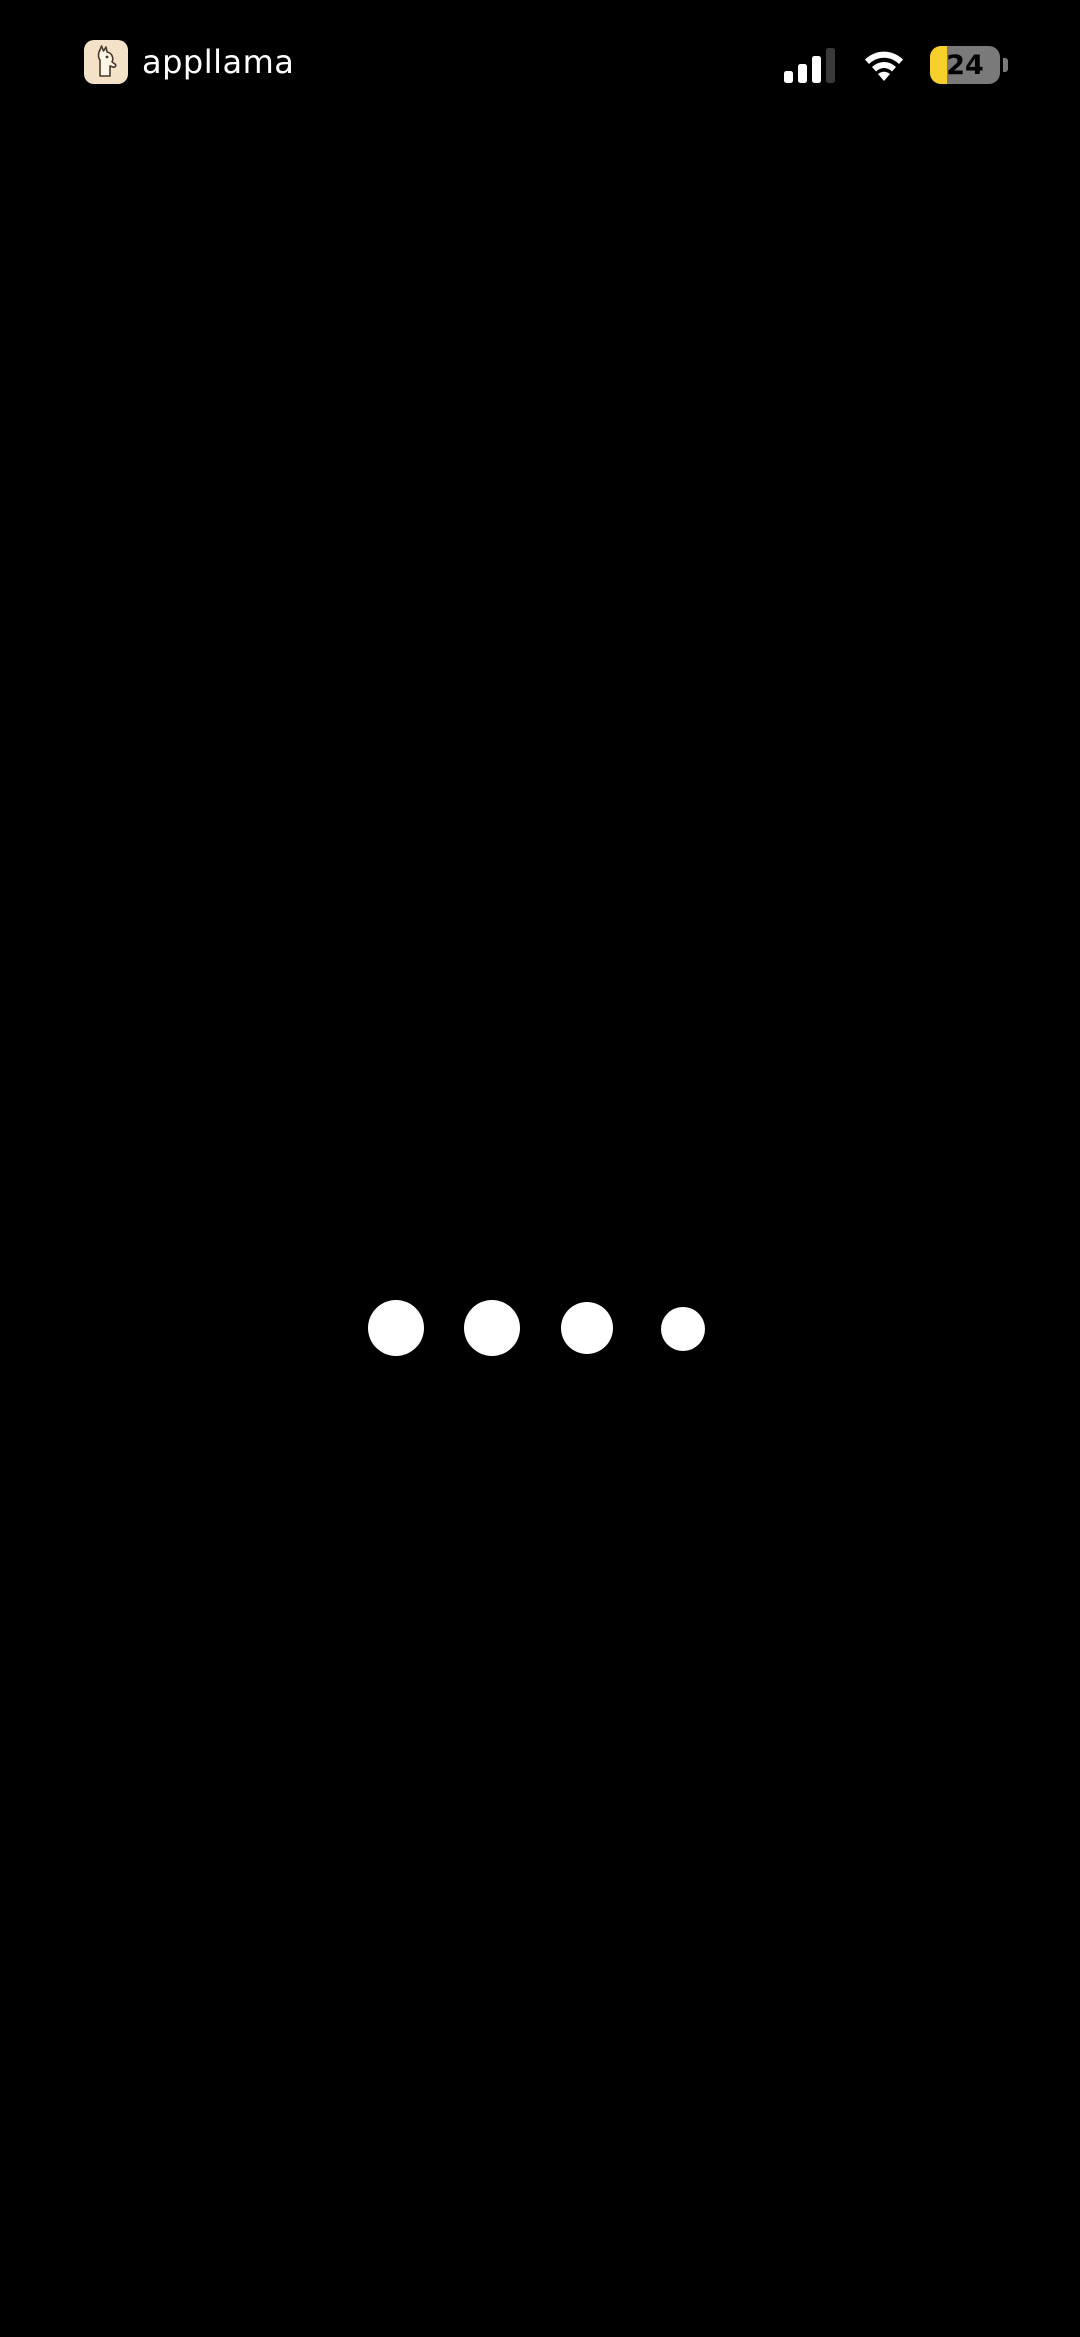 The image size is (1080, 2337). I want to click on status-icons: 24, so click(896, 65).